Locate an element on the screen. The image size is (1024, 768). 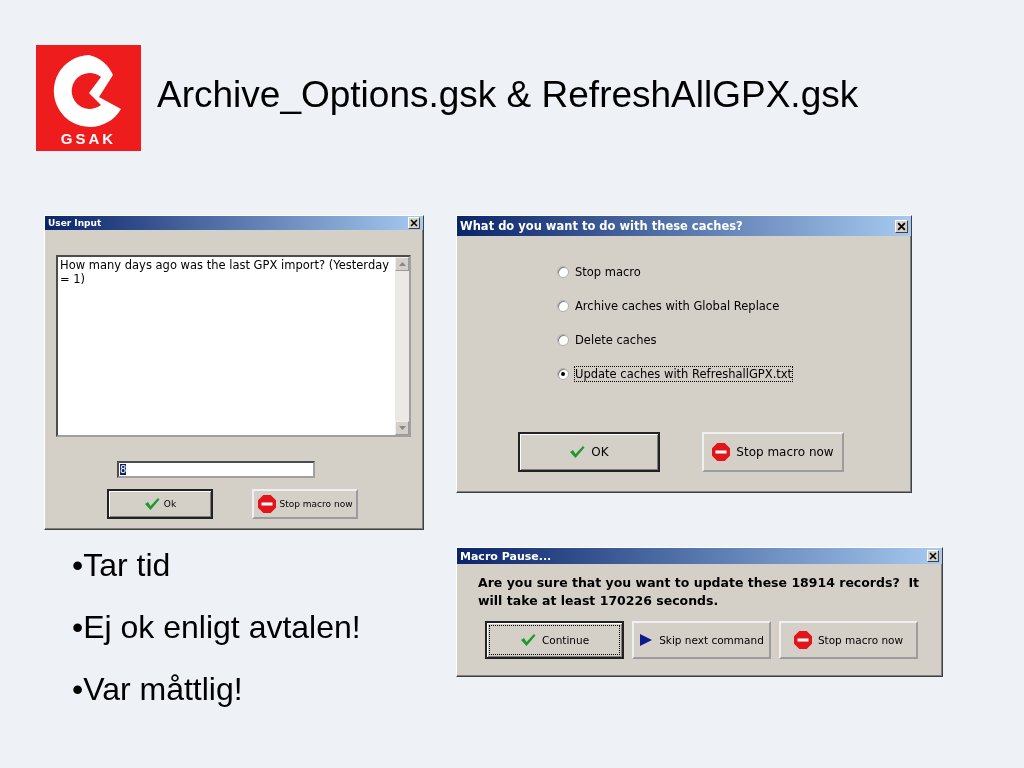
dialog-button: Ok is located at coordinates (160, 504).